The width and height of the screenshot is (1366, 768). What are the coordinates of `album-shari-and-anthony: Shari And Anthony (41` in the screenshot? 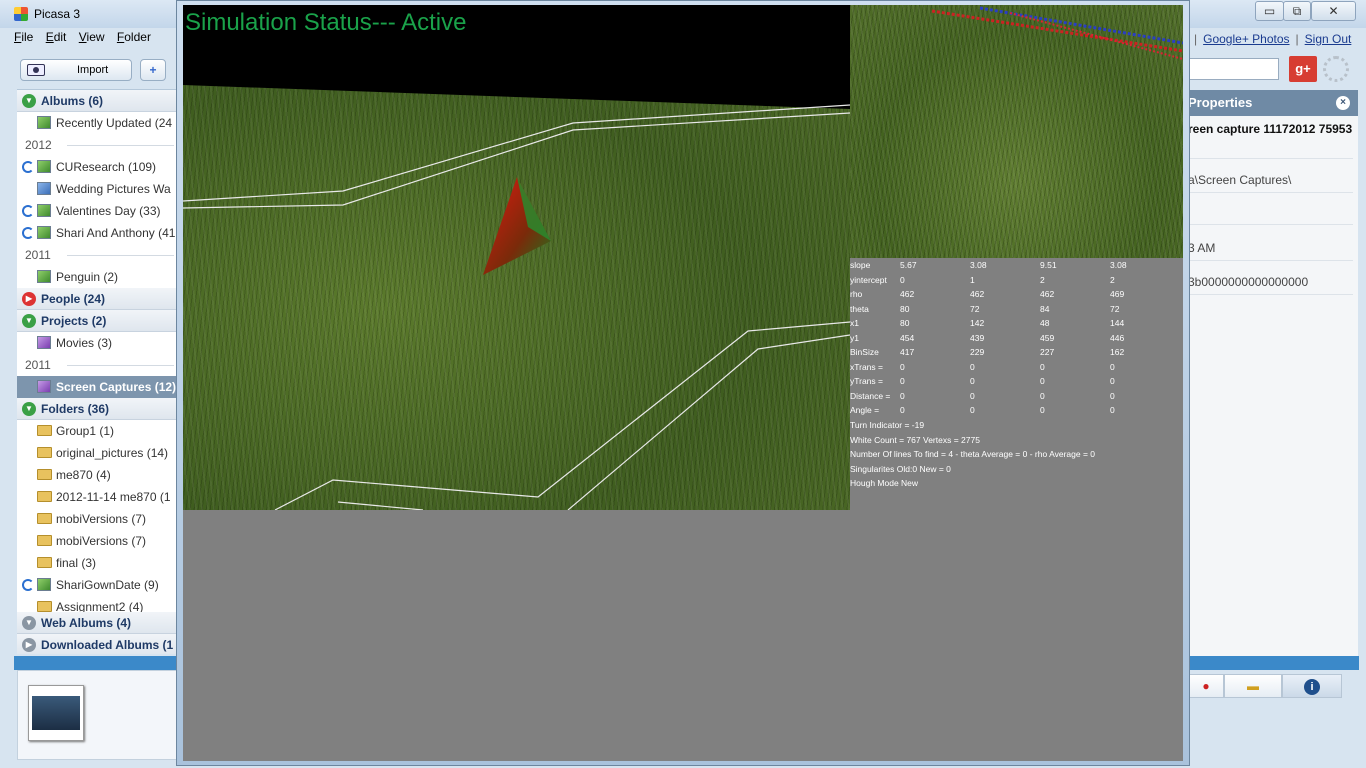 It's located at (97, 233).